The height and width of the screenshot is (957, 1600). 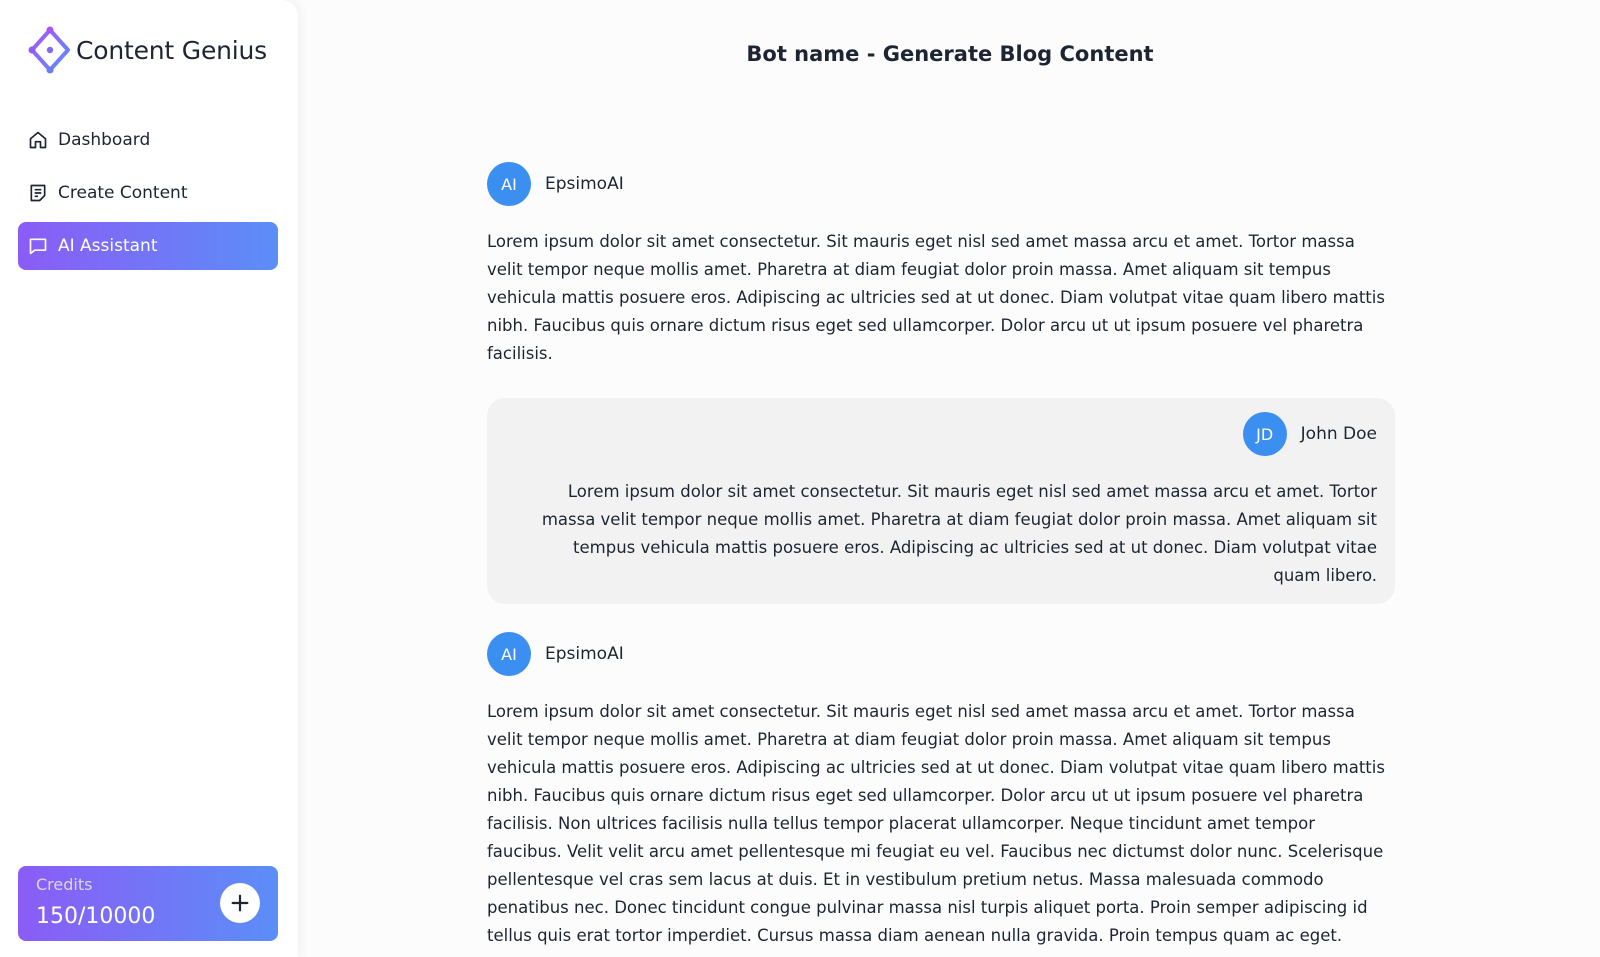 I want to click on sidebar-item-label: Create Content, so click(x=123, y=193).